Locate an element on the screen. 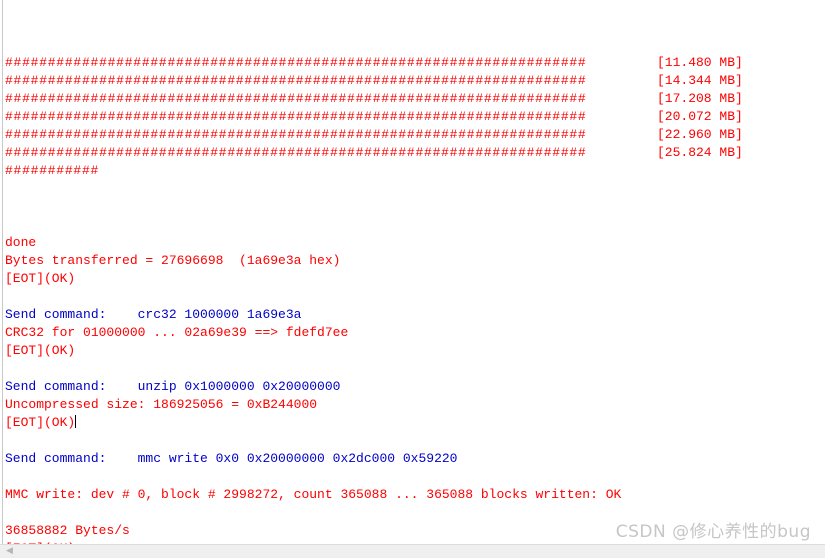  transfer-size-stamp: [20.072 MB] is located at coordinates (700, 116).